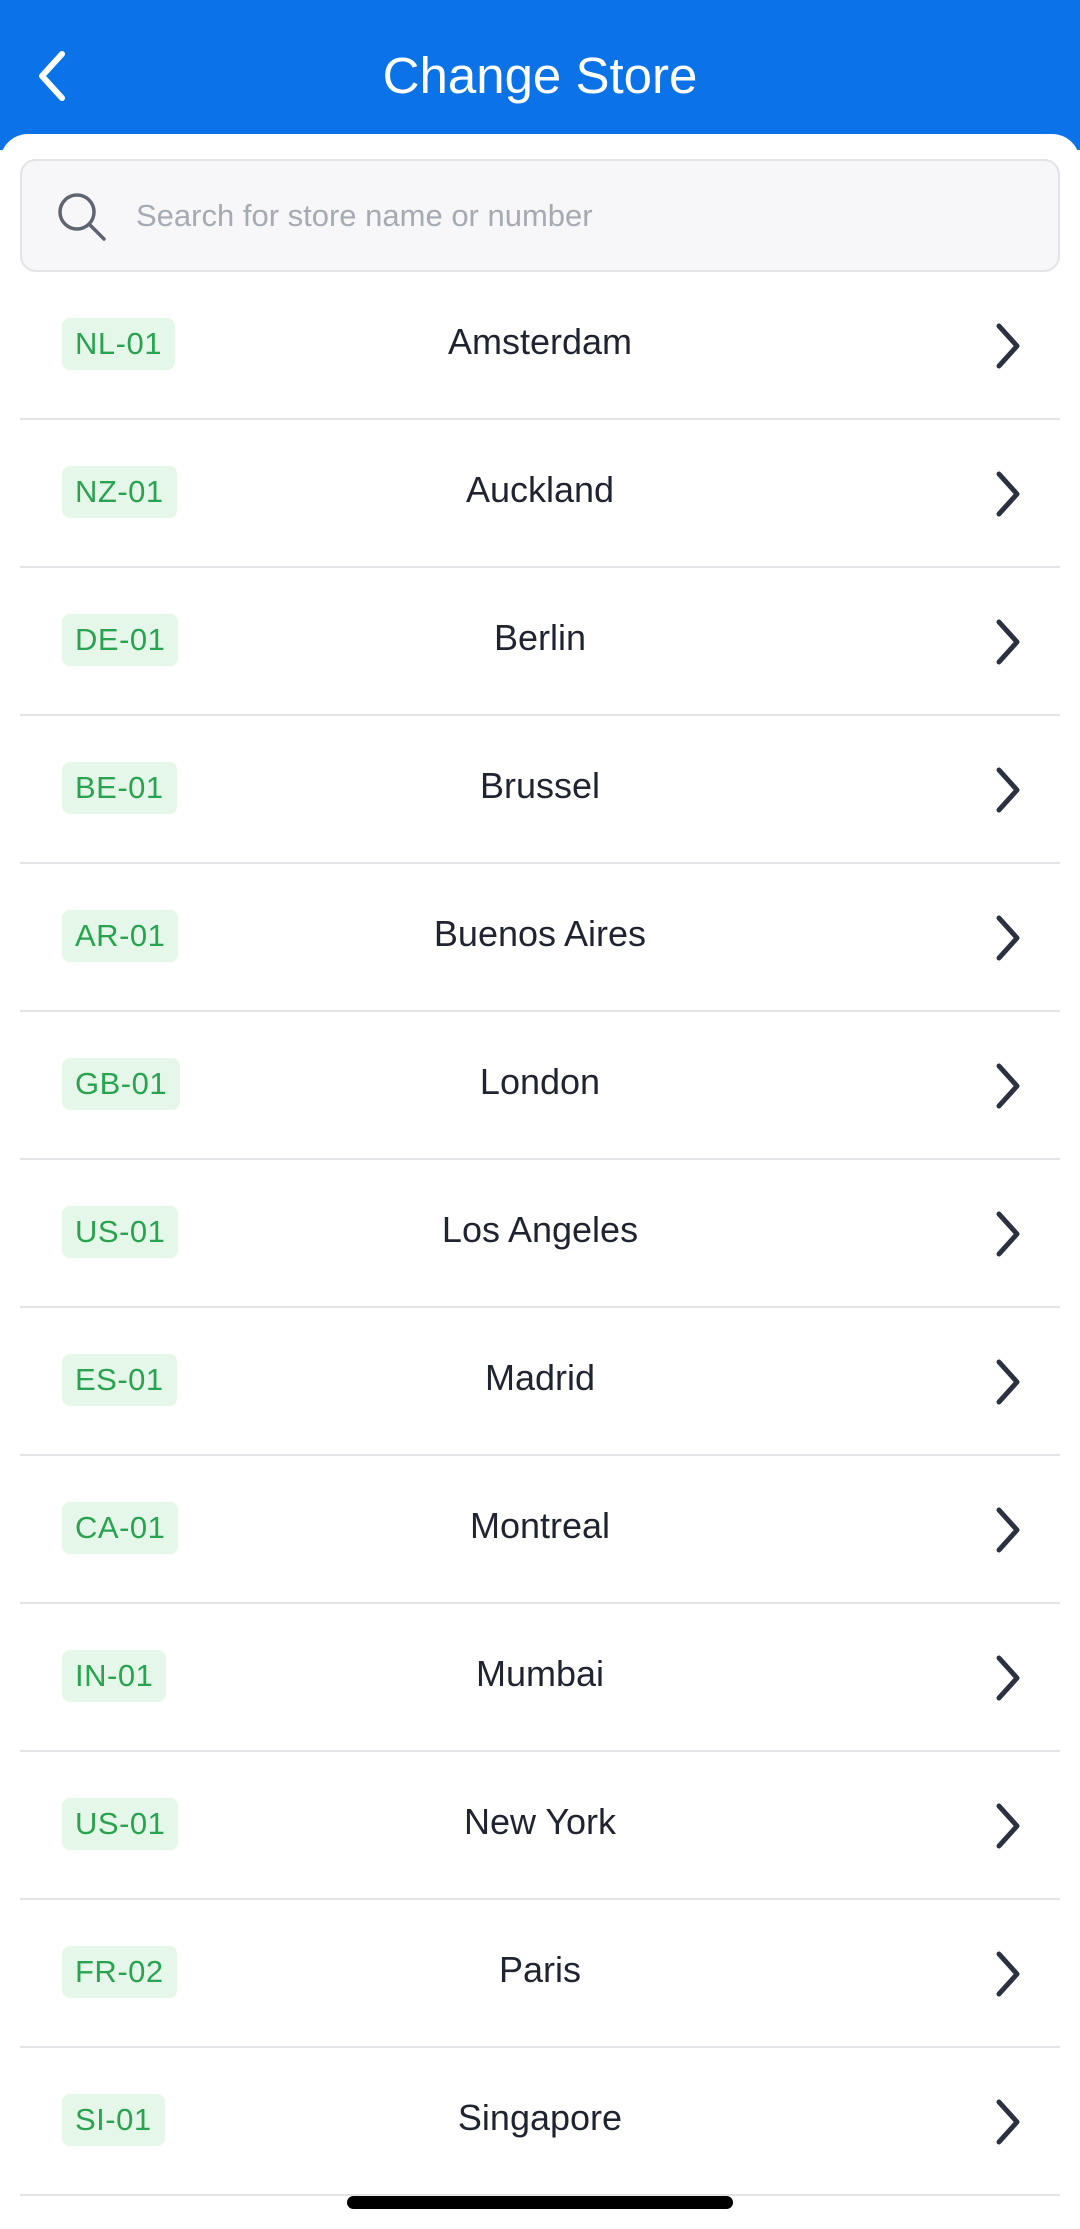  I want to click on store-name: Singapore, so click(540, 2117).